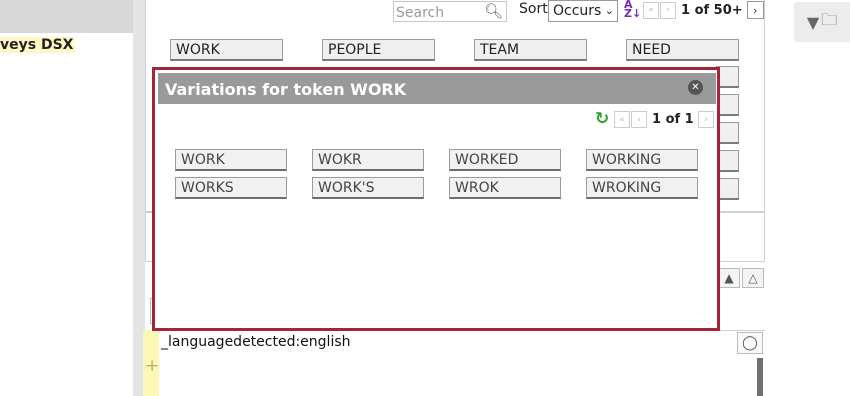 Image resolution: width=850 pixels, height=396 pixels. I want to click on chevron-down-icon: ⌄, so click(609, 10).